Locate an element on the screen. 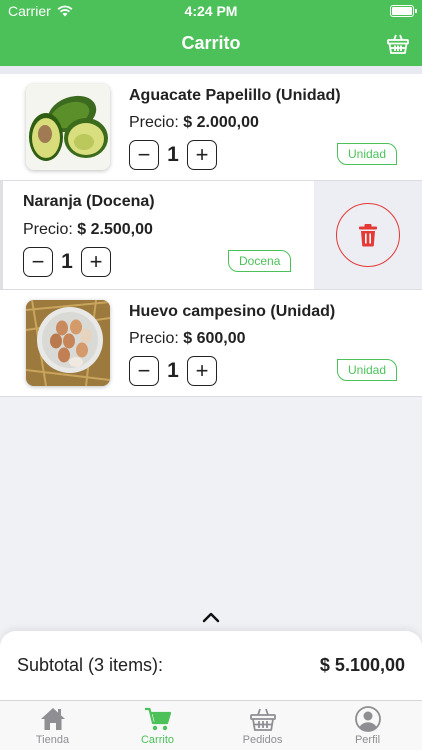 Image resolution: width=422 pixels, height=750 pixels. profile-icon is located at coordinates (367, 719).